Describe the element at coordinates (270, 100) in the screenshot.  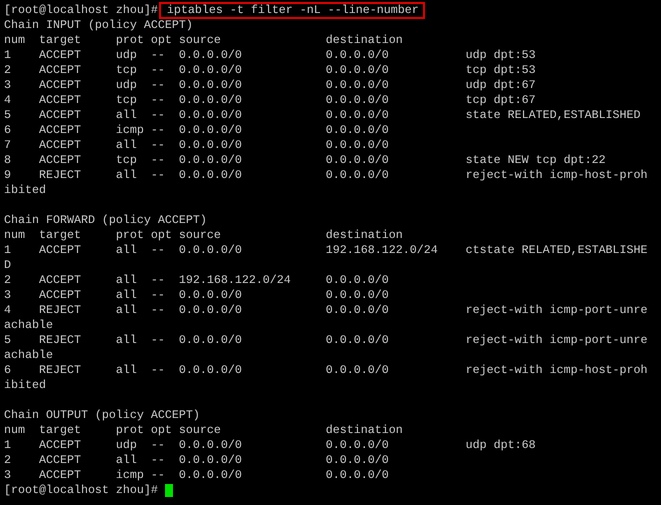
I see `terminal-line: 4 ACCEPT tcp -- 0.0.0.0/0 0.0.0.0/0 tcp dpt:67` at that location.